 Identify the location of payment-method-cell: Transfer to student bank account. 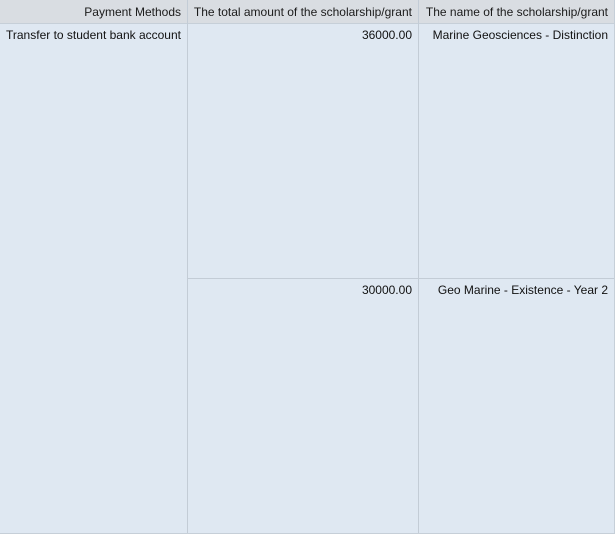
(93, 35).